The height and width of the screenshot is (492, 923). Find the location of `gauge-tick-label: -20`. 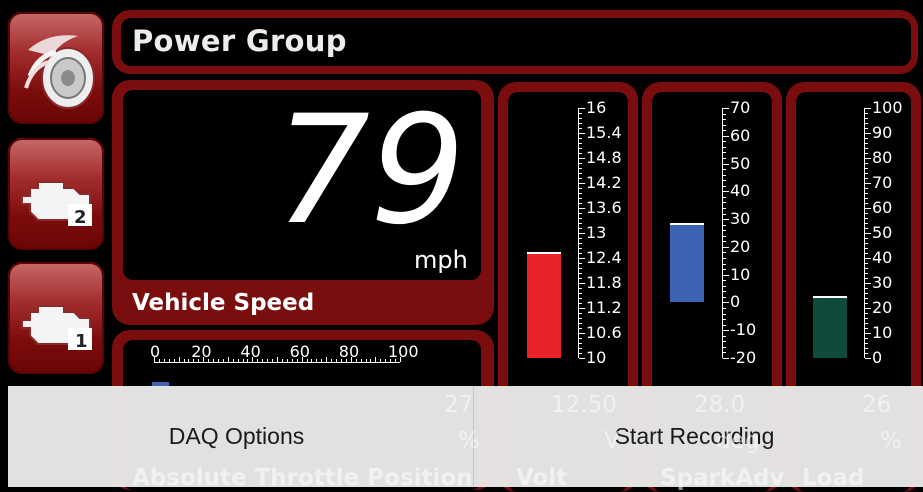

gauge-tick-label: -20 is located at coordinates (743, 357).